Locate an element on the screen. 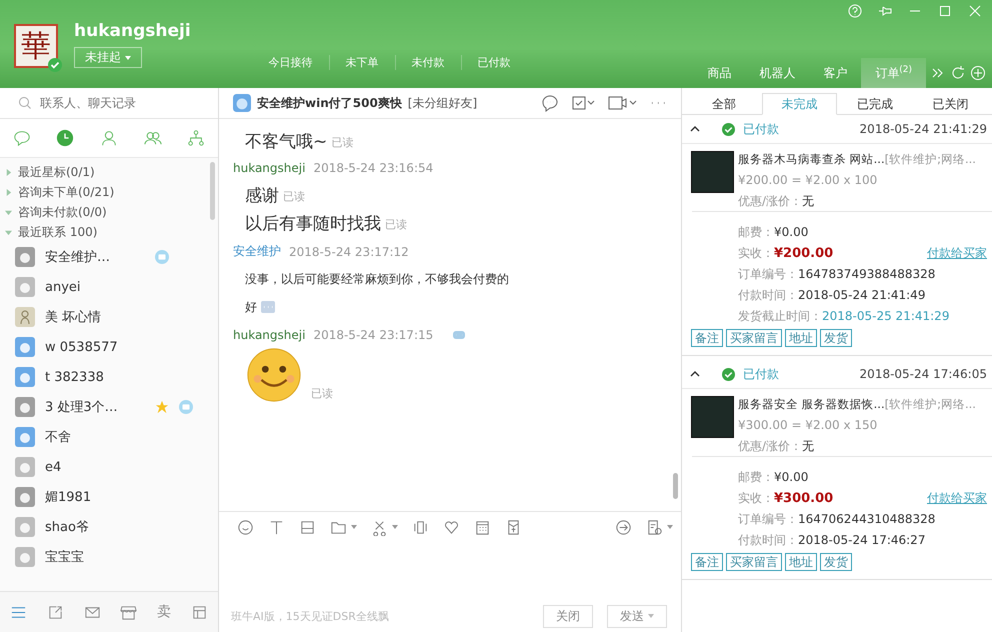  contact-name: 不舍 is located at coordinates (95, 437).